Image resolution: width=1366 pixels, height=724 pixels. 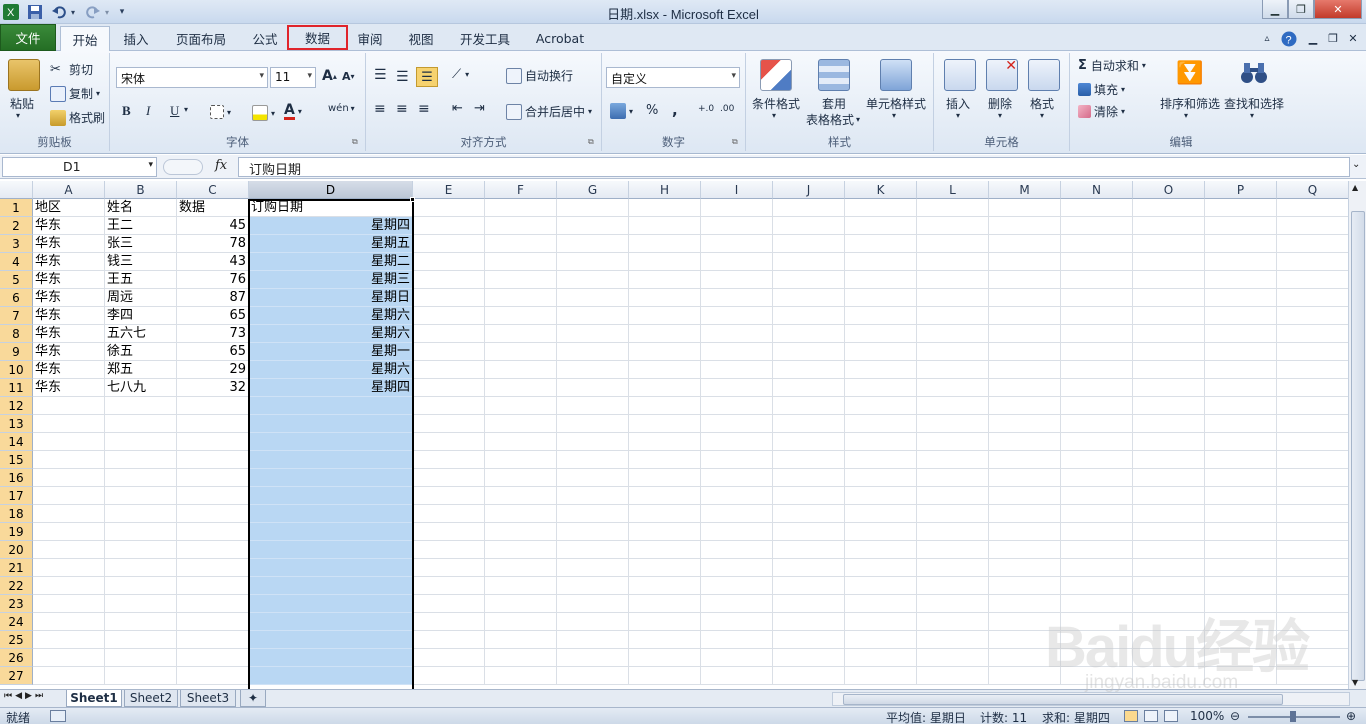 I want to click on cell-k17, so click(x=881, y=496).